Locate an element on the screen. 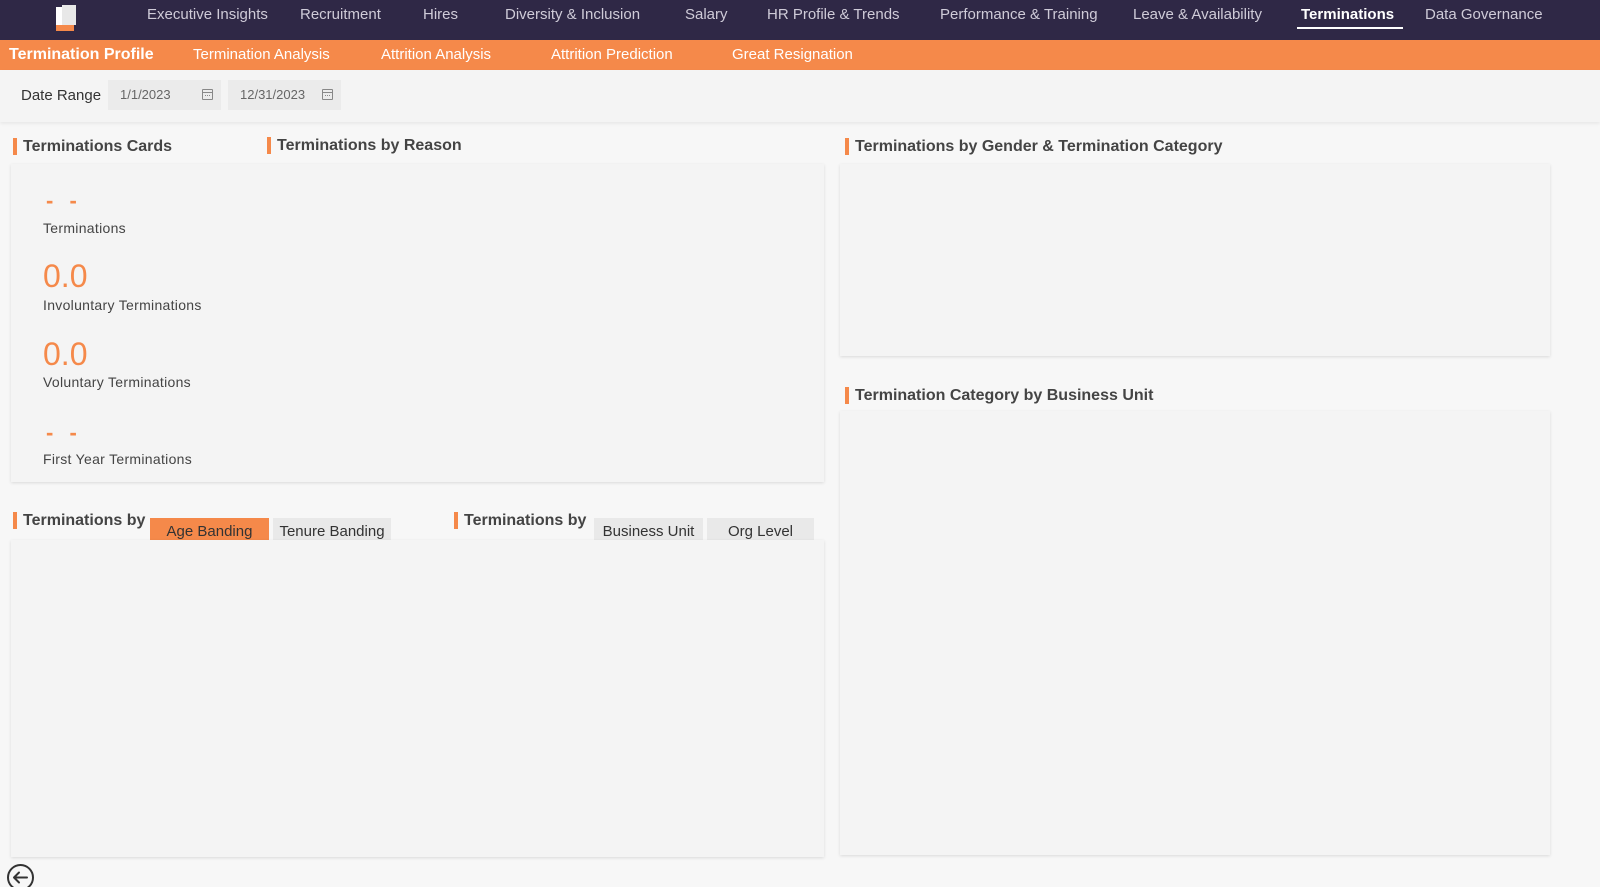 This screenshot has height=887, width=1600. first-year-value: - - is located at coordinates (64, 432).